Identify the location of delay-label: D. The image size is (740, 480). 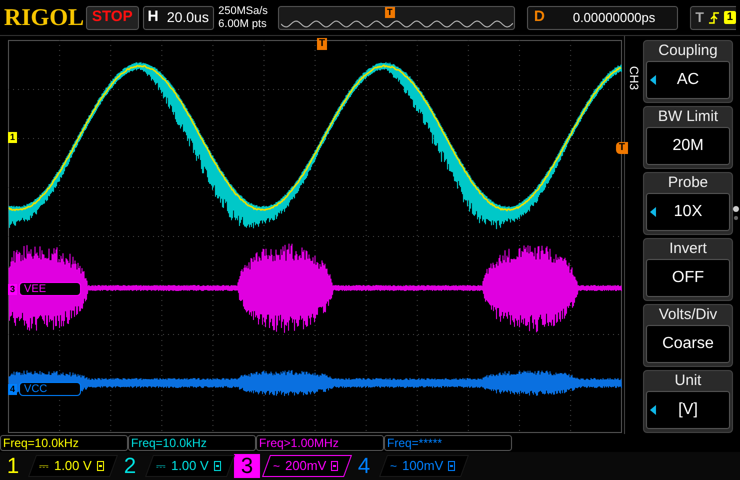
(539, 17).